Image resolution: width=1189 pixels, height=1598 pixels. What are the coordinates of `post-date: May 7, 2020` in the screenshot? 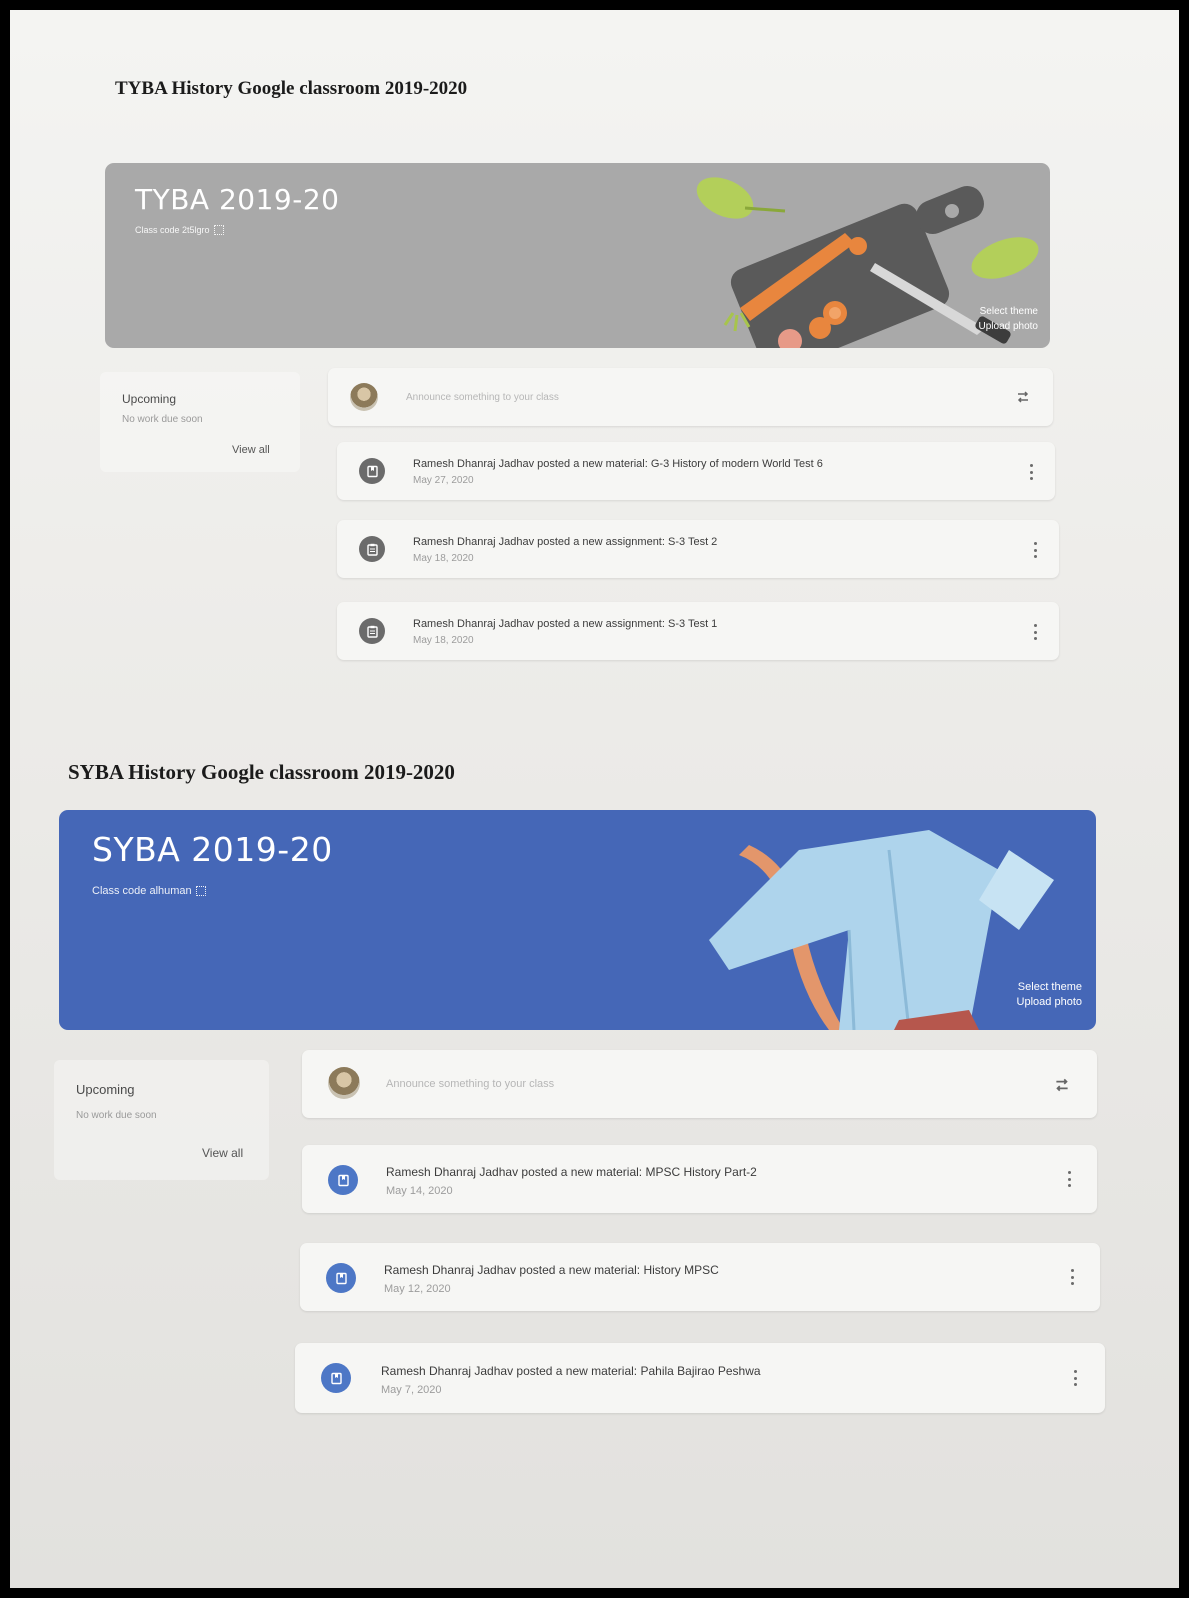 It's located at (411, 1390).